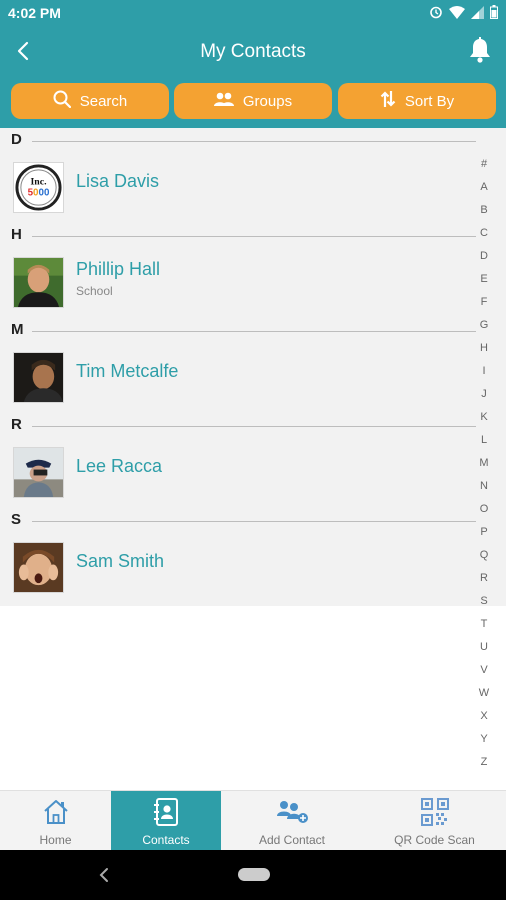 Image resolution: width=506 pixels, height=900 pixels. Describe the element at coordinates (484, 233) in the screenshot. I see `index-letter: C` at that location.